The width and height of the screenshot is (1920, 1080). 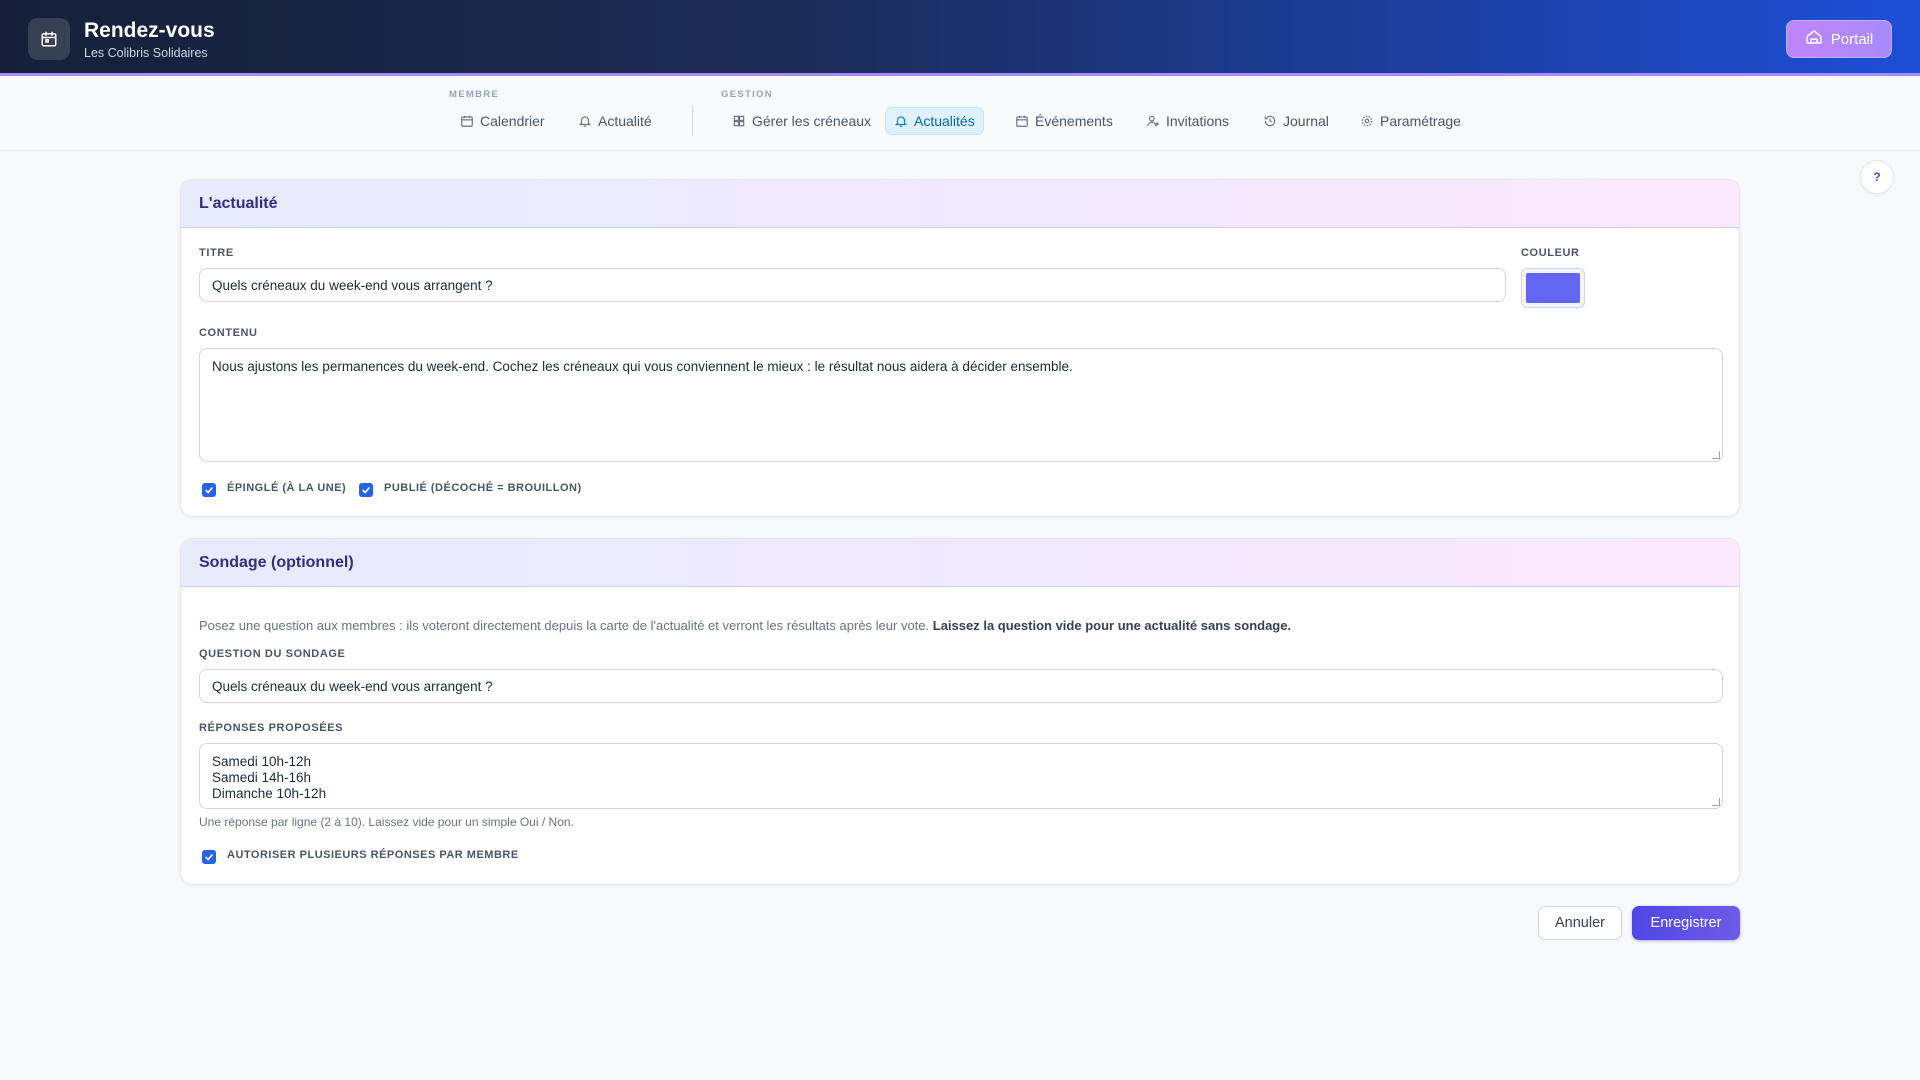 I want to click on published-checkbox, so click(x=366, y=490).